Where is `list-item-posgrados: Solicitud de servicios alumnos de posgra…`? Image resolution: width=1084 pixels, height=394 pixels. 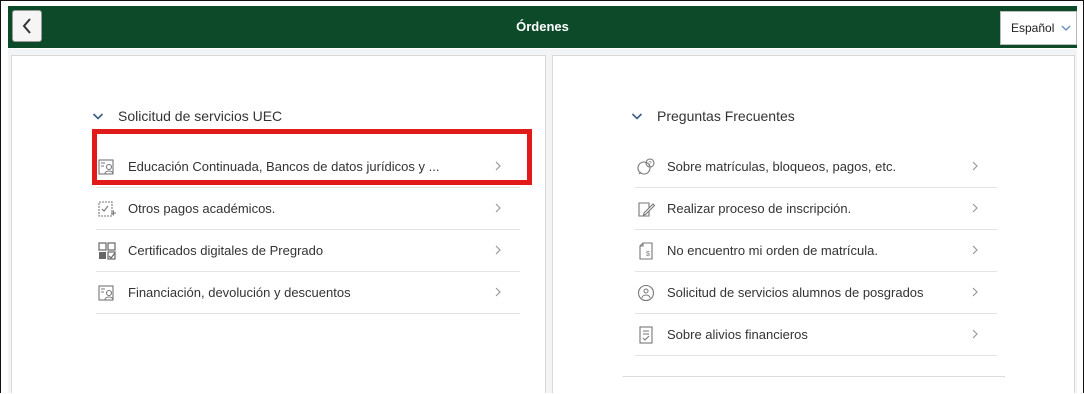
list-item-posgrados: Solicitud de servicios alumnos de posgra… is located at coordinates (816, 293).